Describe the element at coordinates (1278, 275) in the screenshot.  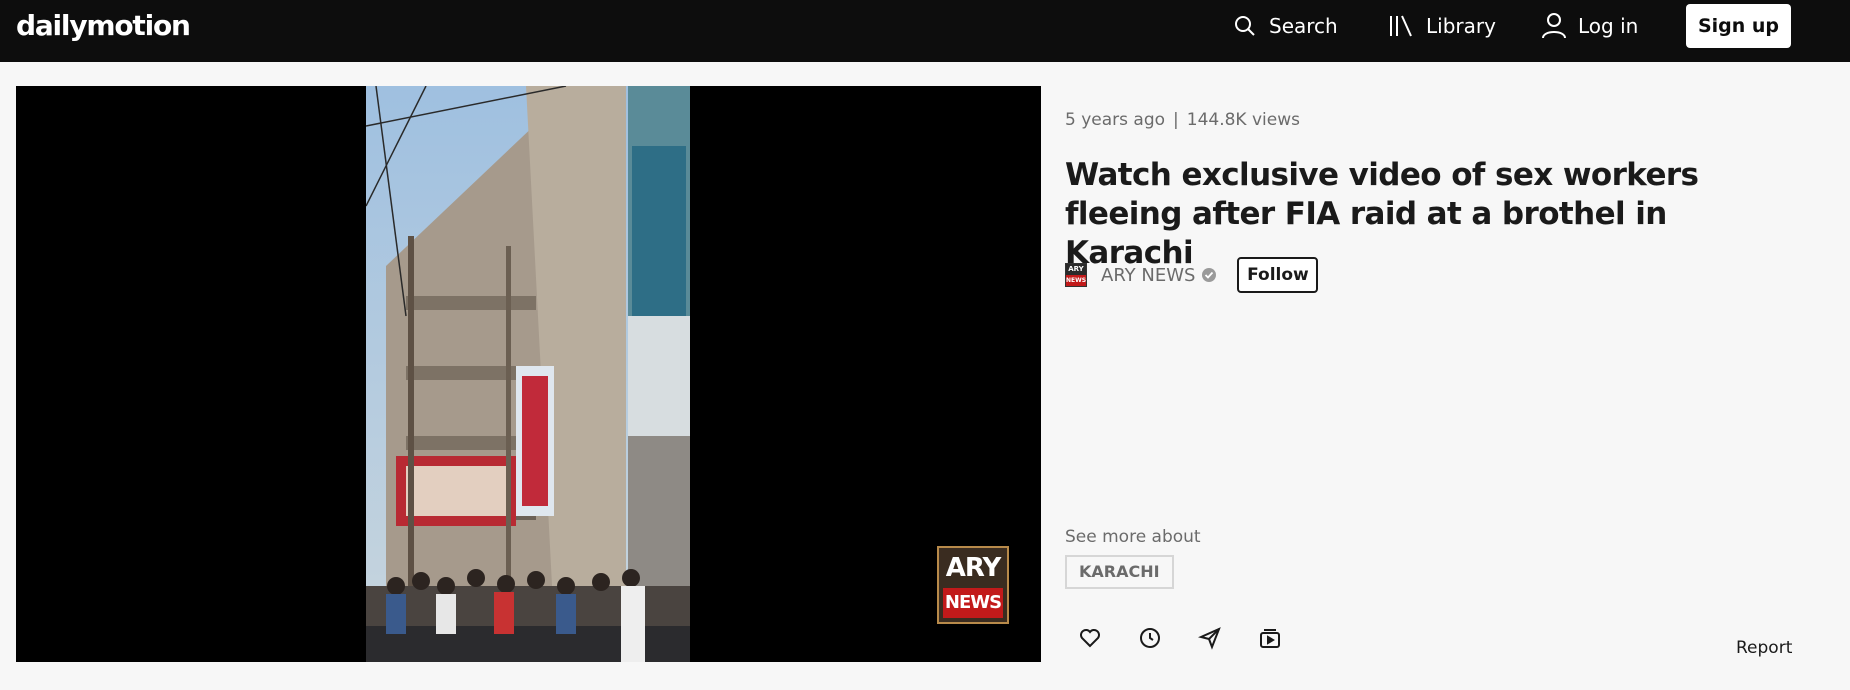
I see `follow-button: Follow` at that location.